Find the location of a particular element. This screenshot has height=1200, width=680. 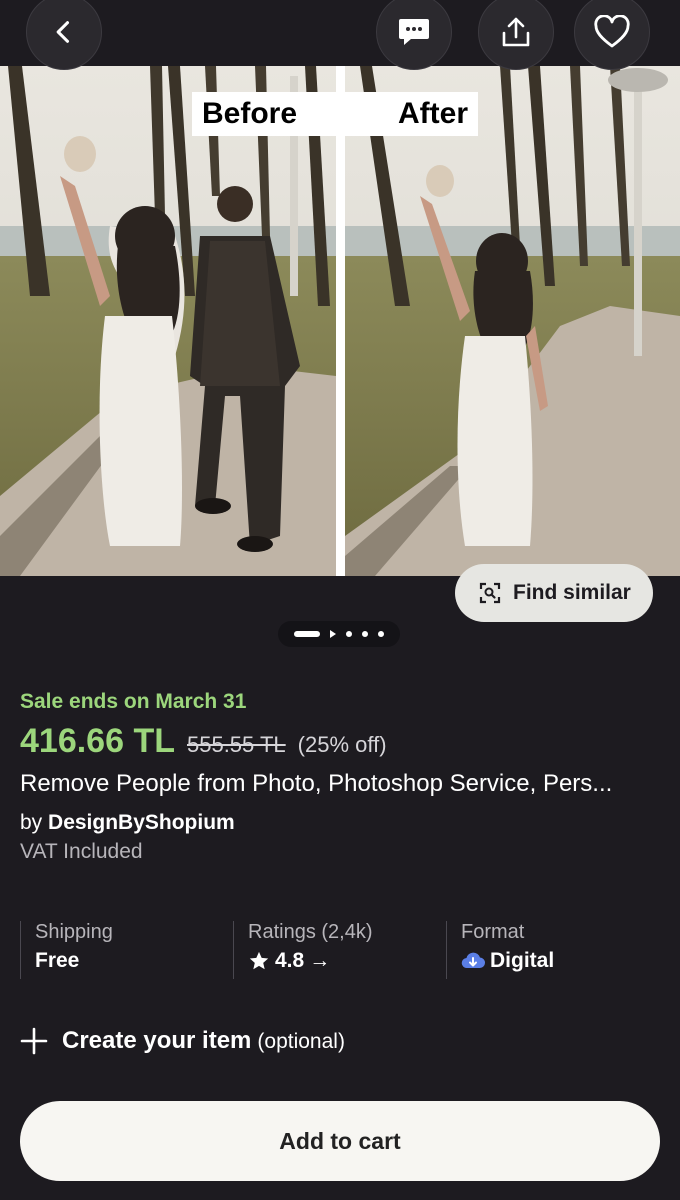

video-indicator-icon is located at coordinates (333, 634).